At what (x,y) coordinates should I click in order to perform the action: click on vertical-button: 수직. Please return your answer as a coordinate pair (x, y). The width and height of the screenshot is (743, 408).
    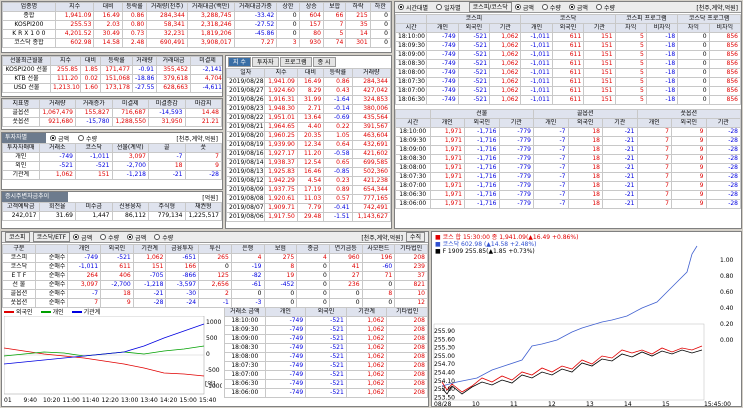
    Looking at the image, I should click on (415, 237).